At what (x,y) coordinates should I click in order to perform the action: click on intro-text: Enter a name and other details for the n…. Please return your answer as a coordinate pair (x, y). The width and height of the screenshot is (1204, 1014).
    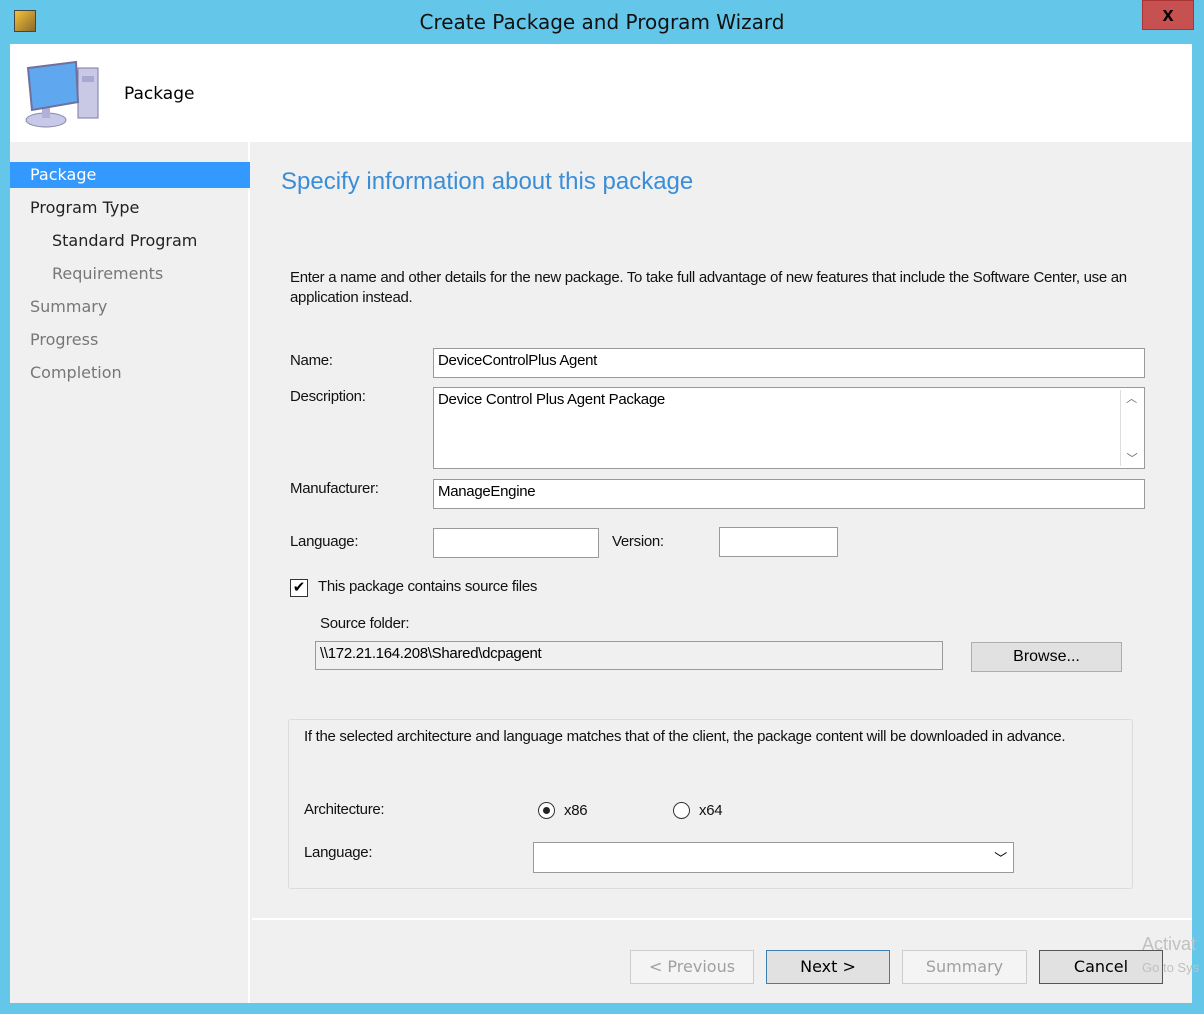
    Looking at the image, I should click on (708, 287).